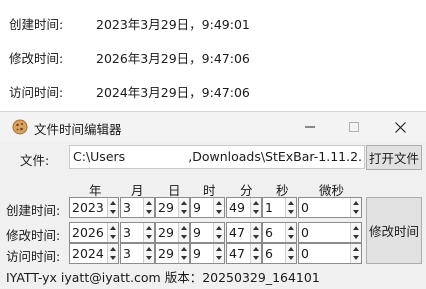  What do you see at coordinates (400, 127) in the screenshot?
I see `close-button` at bounding box center [400, 127].